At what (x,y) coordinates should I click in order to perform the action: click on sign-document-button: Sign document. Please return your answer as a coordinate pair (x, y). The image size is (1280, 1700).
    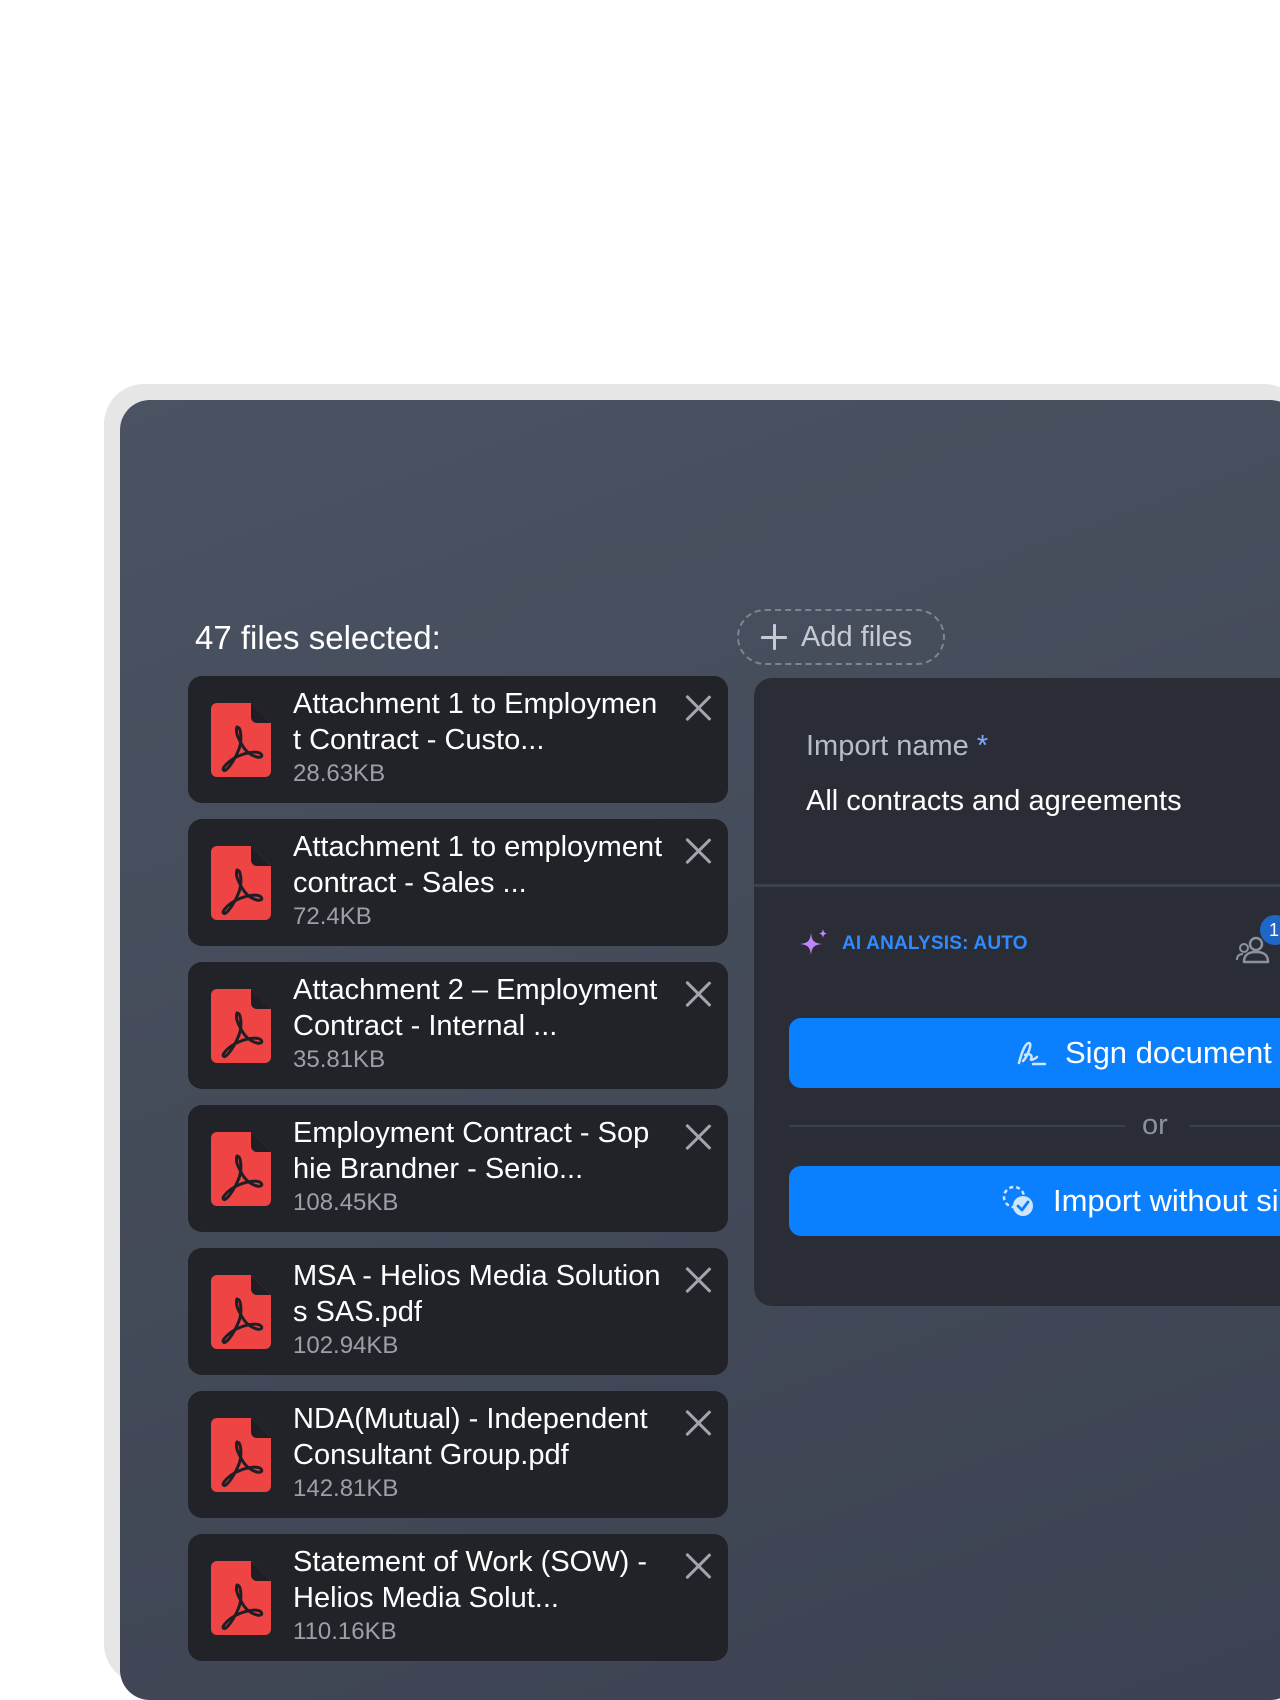
    Looking at the image, I should click on (1034, 1053).